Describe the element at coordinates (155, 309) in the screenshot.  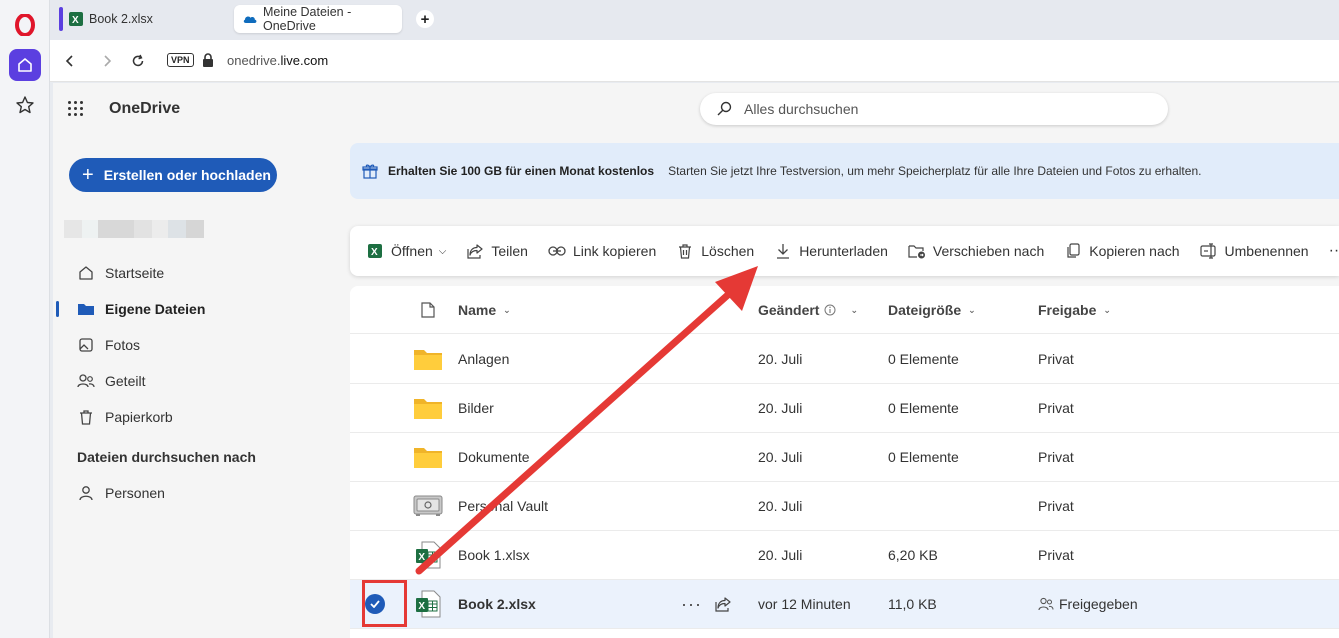
I see `sidebar-item-label: Eigene Dateien` at that location.